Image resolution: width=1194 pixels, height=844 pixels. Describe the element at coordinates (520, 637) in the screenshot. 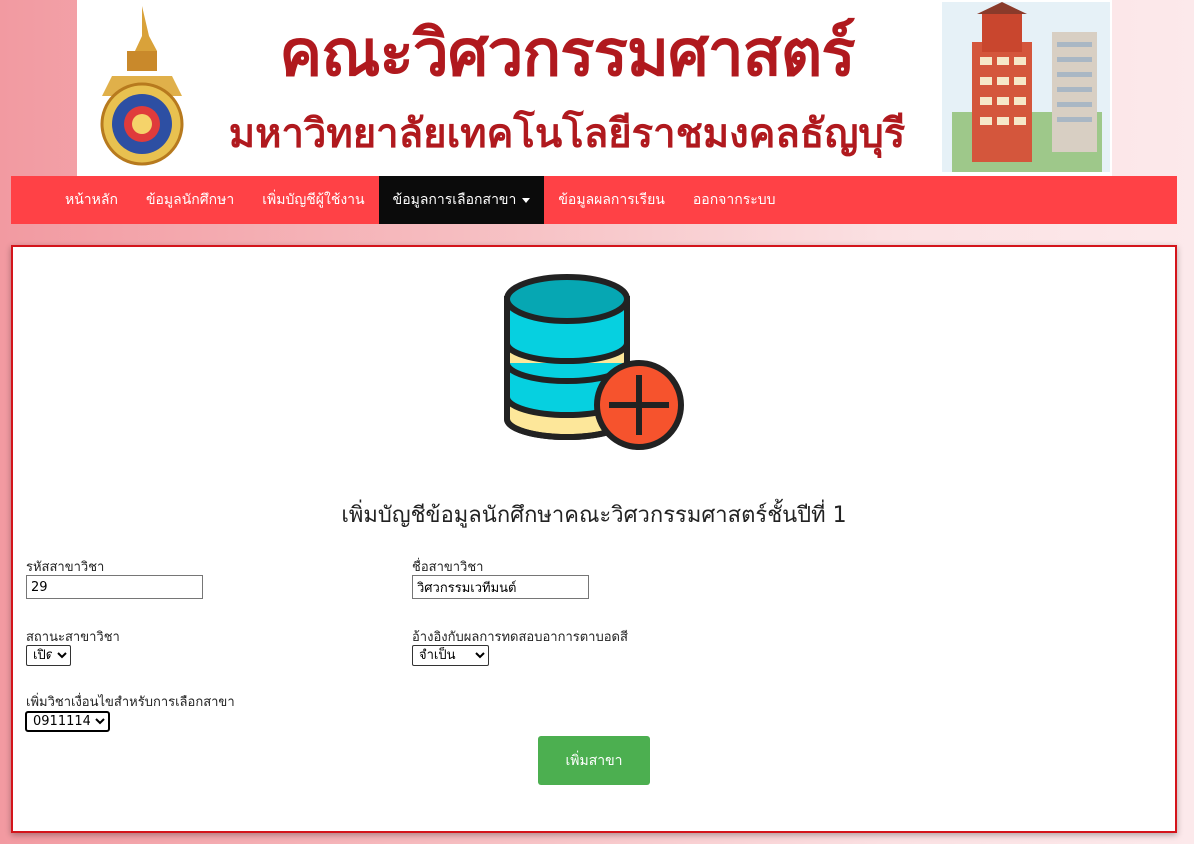

I see `colorblind-test-label: อ้างอิงกับผลการทดสอบอาการตาบอดสี` at that location.